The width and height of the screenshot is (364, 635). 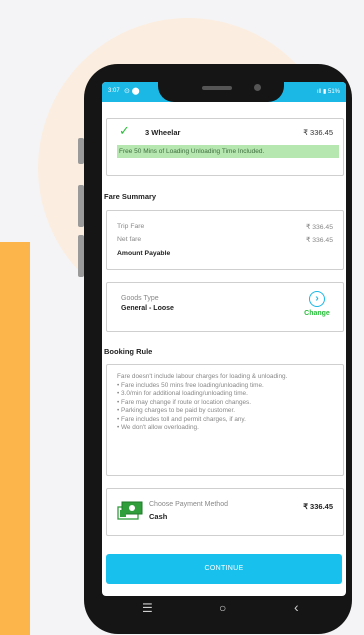 What do you see at coordinates (128, 351) in the screenshot?
I see `booking-rule-title: Booking Rule` at bounding box center [128, 351].